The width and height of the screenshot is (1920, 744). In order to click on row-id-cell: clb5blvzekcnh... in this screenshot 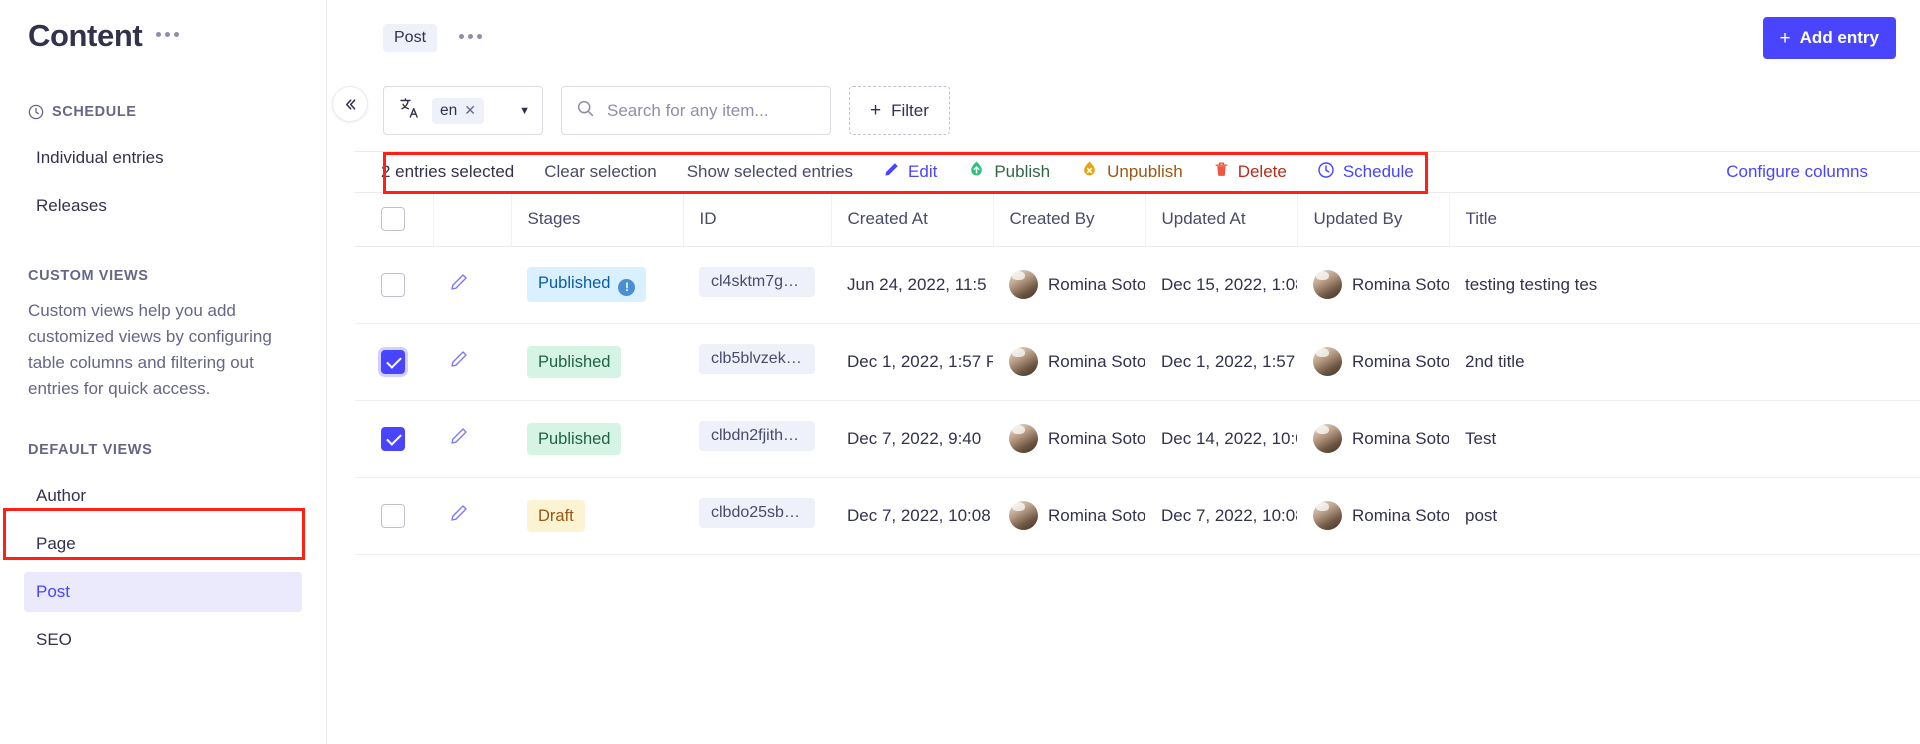, I will do `click(757, 362)`.